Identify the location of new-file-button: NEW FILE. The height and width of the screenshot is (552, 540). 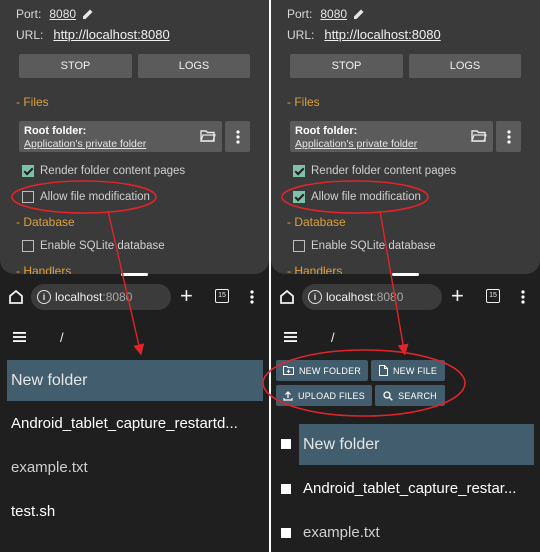
(408, 370).